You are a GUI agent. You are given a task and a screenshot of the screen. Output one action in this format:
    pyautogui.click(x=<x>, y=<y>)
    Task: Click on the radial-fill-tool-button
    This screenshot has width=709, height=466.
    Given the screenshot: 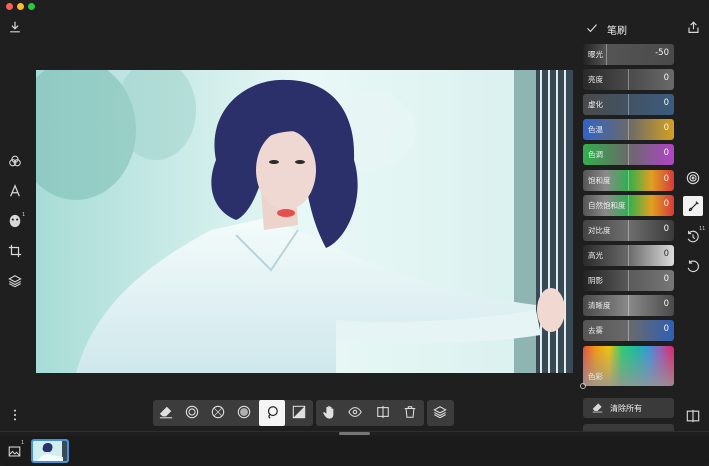 What is the action you would take?
    pyautogui.click(x=244, y=413)
    